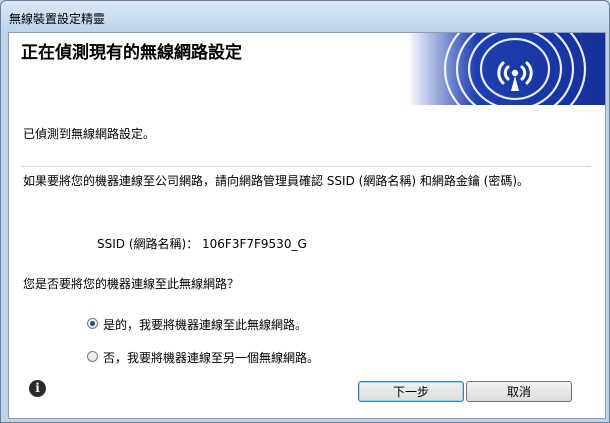 Image resolution: width=610 pixels, height=423 pixels. I want to click on title-bar: 無線裝置設定精靈, so click(305, 17).